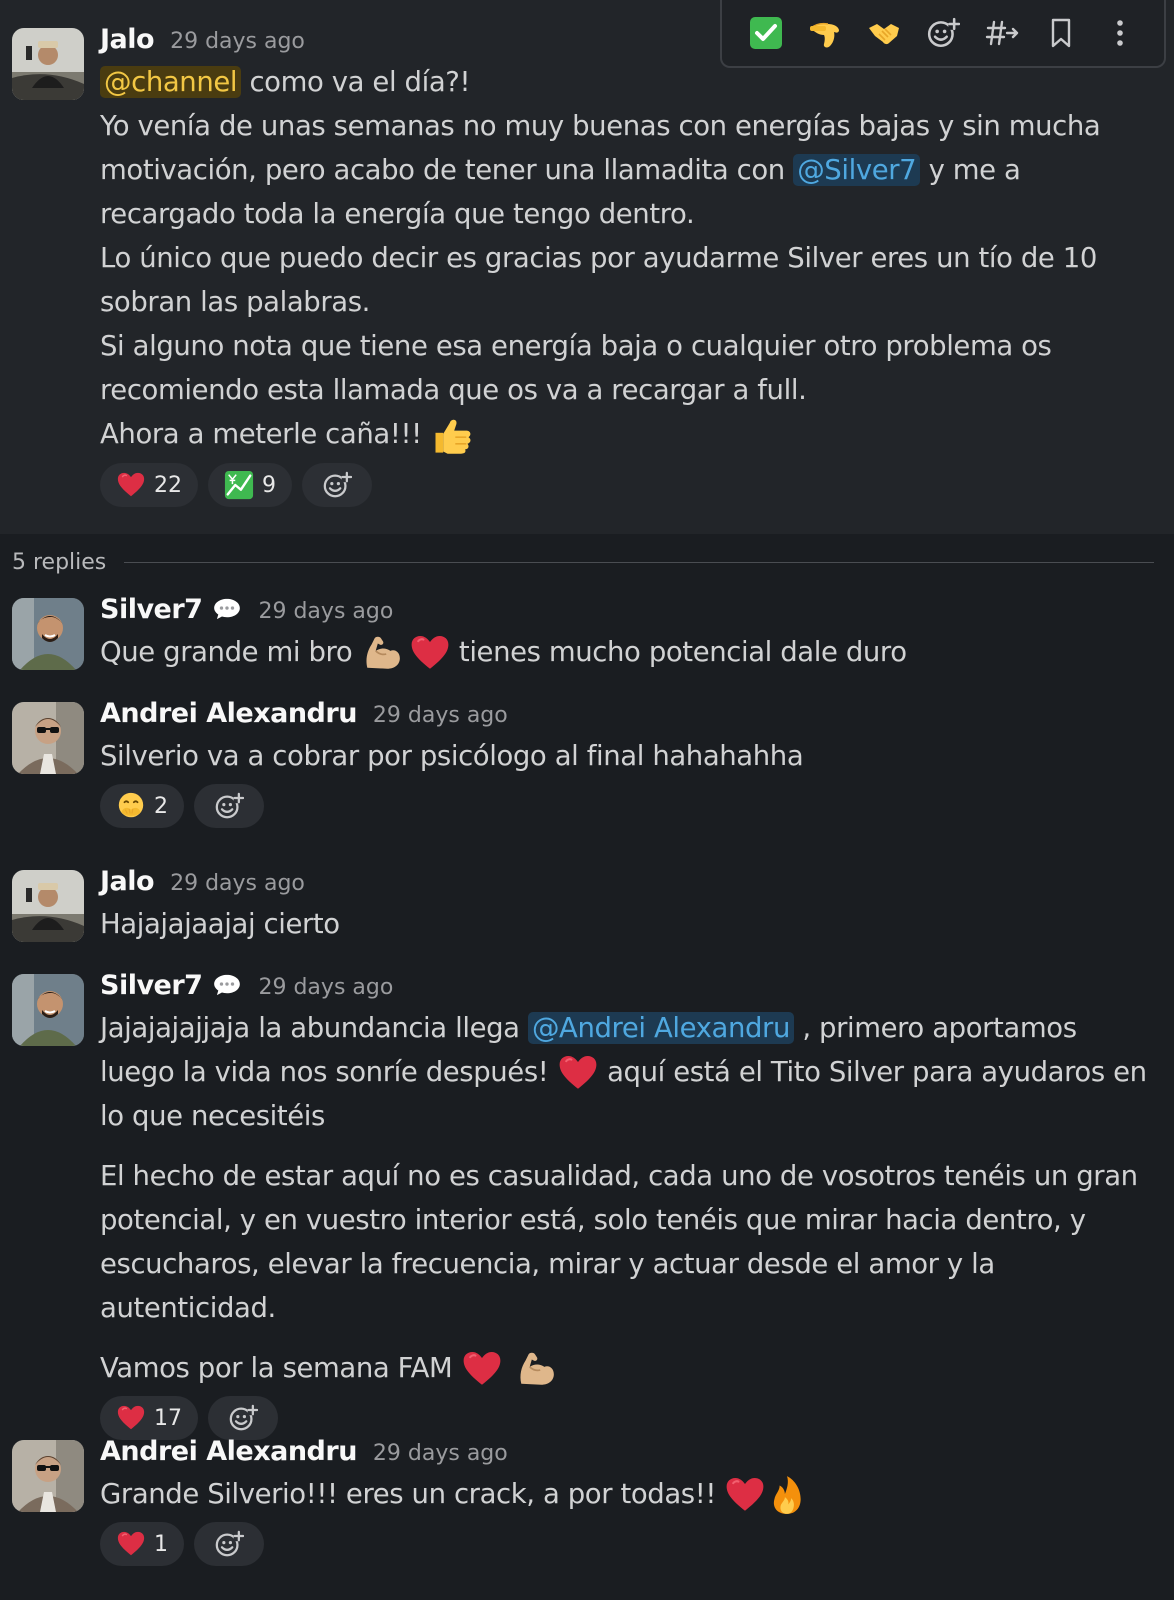 The width and height of the screenshot is (1174, 1600). I want to click on message-actions-toolbar, so click(943, 34).